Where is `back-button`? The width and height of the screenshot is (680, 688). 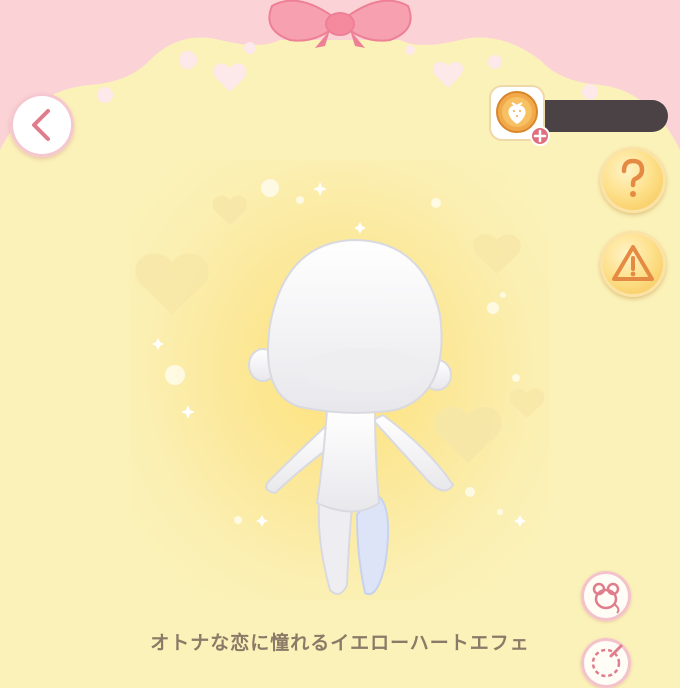
back-button is located at coordinates (42, 125).